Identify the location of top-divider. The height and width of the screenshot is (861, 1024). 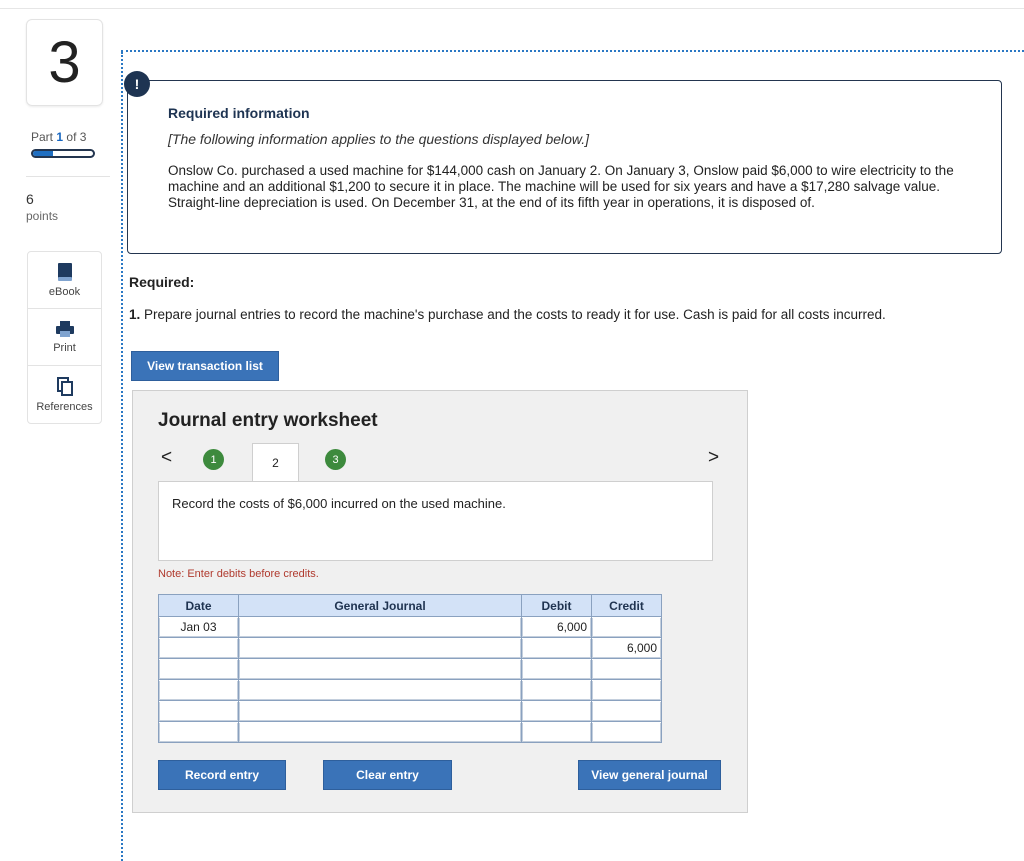
(512, 8).